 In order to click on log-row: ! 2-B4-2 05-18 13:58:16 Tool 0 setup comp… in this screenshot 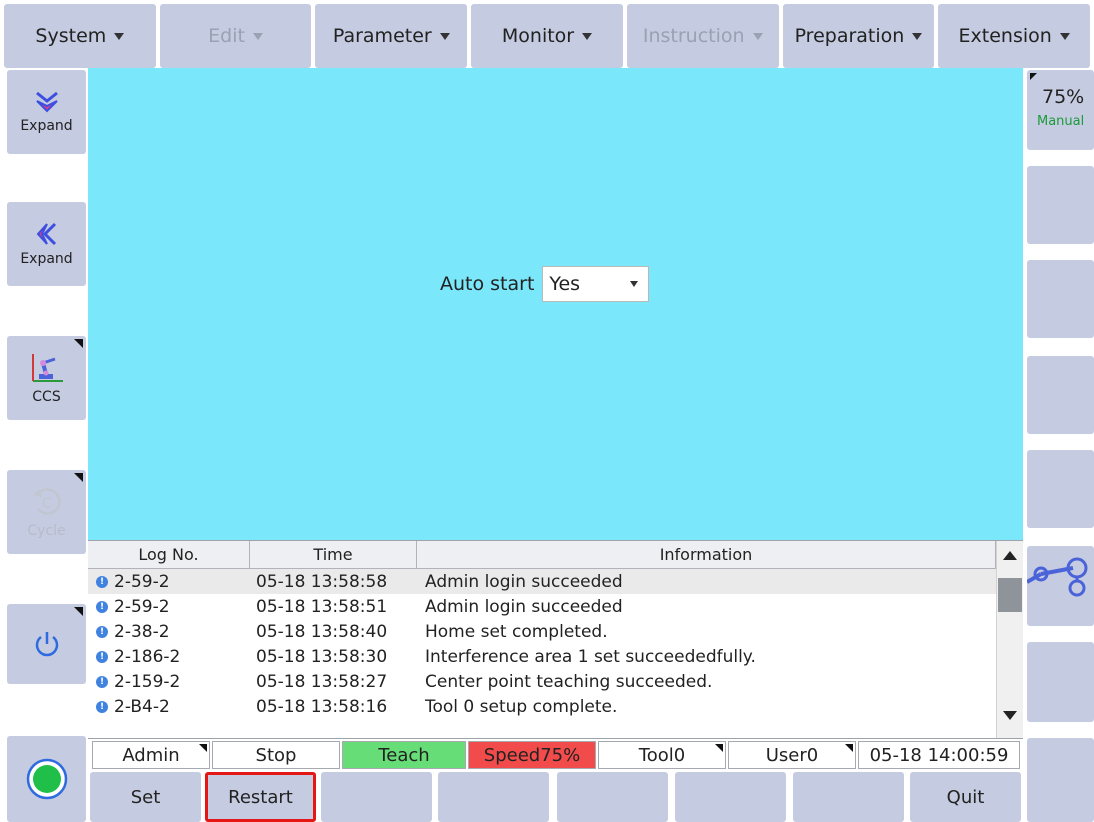, I will do `click(542, 706)`.